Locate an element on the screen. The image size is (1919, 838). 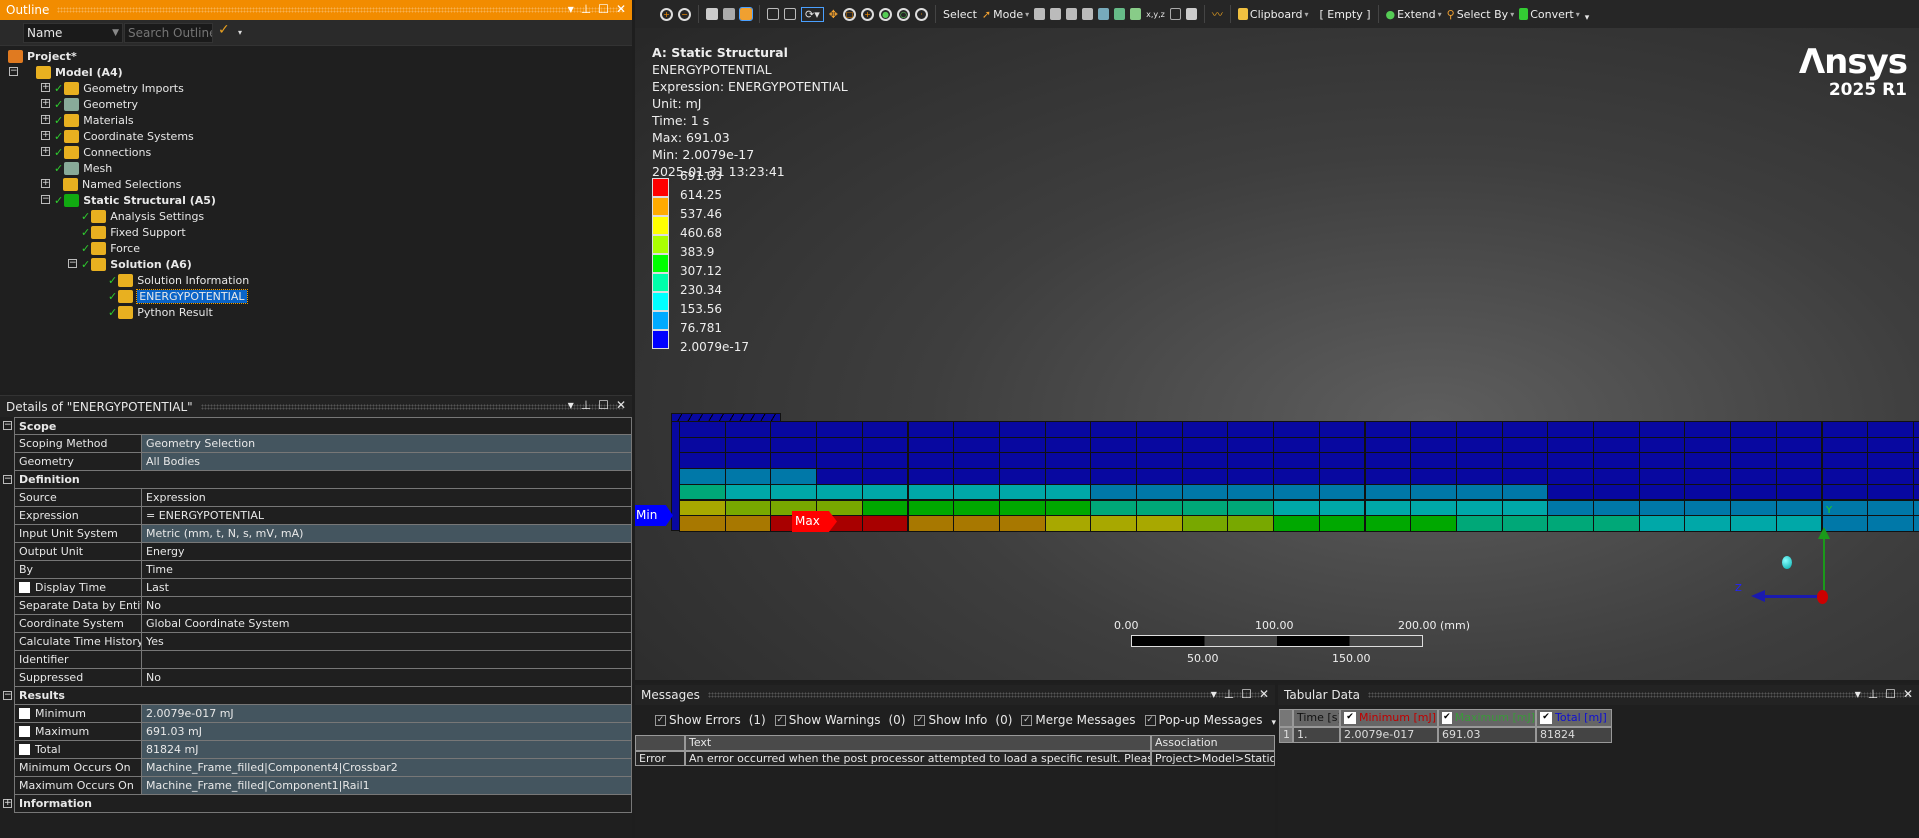
message-filter-checkbox: ✓ Show Errors (1) is located at coordinates (710, 720).